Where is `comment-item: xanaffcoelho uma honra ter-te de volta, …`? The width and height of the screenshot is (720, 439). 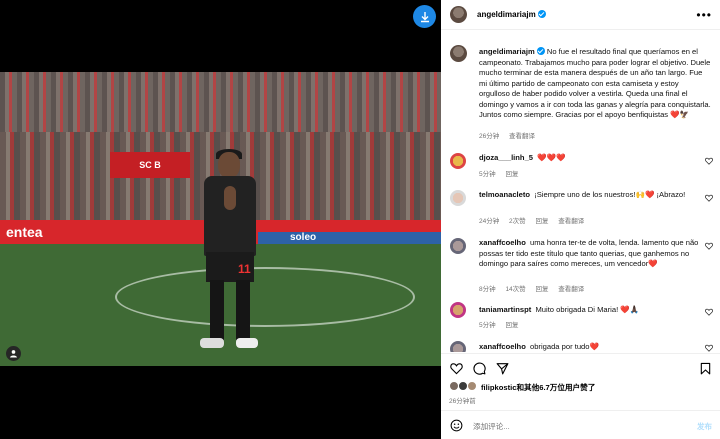 comment-item: xanaffcoelho uma honra ter-te de volta, … is located at coordinates (580, 264).